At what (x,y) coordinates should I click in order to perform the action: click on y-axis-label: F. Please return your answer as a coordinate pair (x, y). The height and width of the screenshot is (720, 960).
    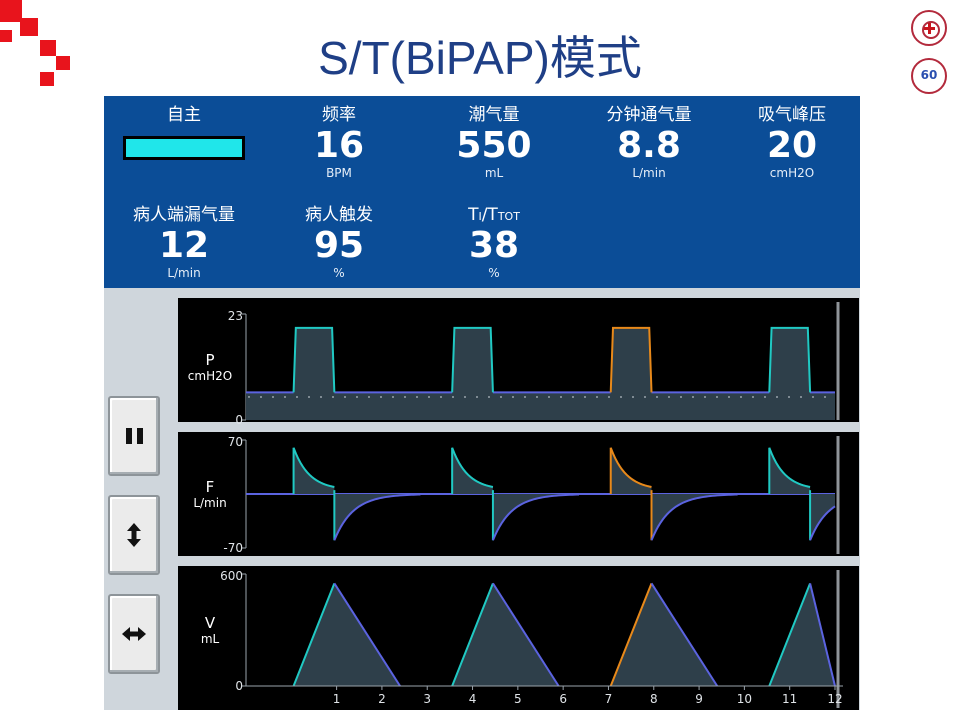
    Looking at the image, I should click on (210, 487).